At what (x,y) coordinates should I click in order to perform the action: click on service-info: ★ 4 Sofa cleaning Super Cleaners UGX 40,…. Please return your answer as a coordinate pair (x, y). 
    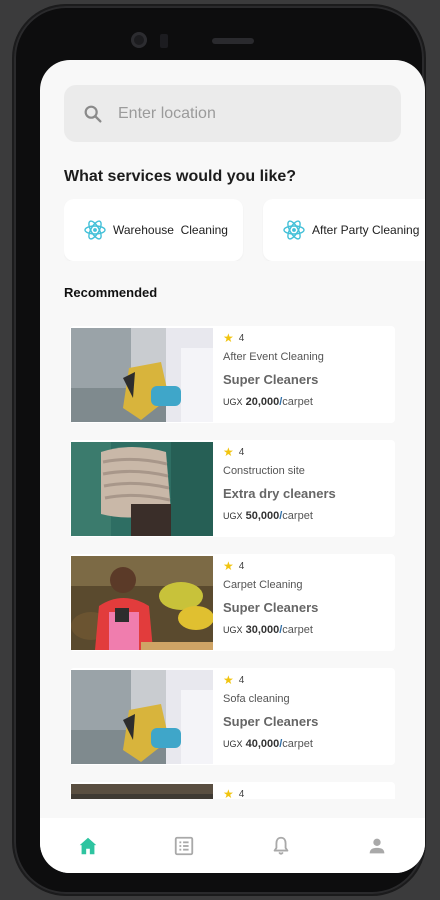
    Looking at the image, I should click on (308, 711).